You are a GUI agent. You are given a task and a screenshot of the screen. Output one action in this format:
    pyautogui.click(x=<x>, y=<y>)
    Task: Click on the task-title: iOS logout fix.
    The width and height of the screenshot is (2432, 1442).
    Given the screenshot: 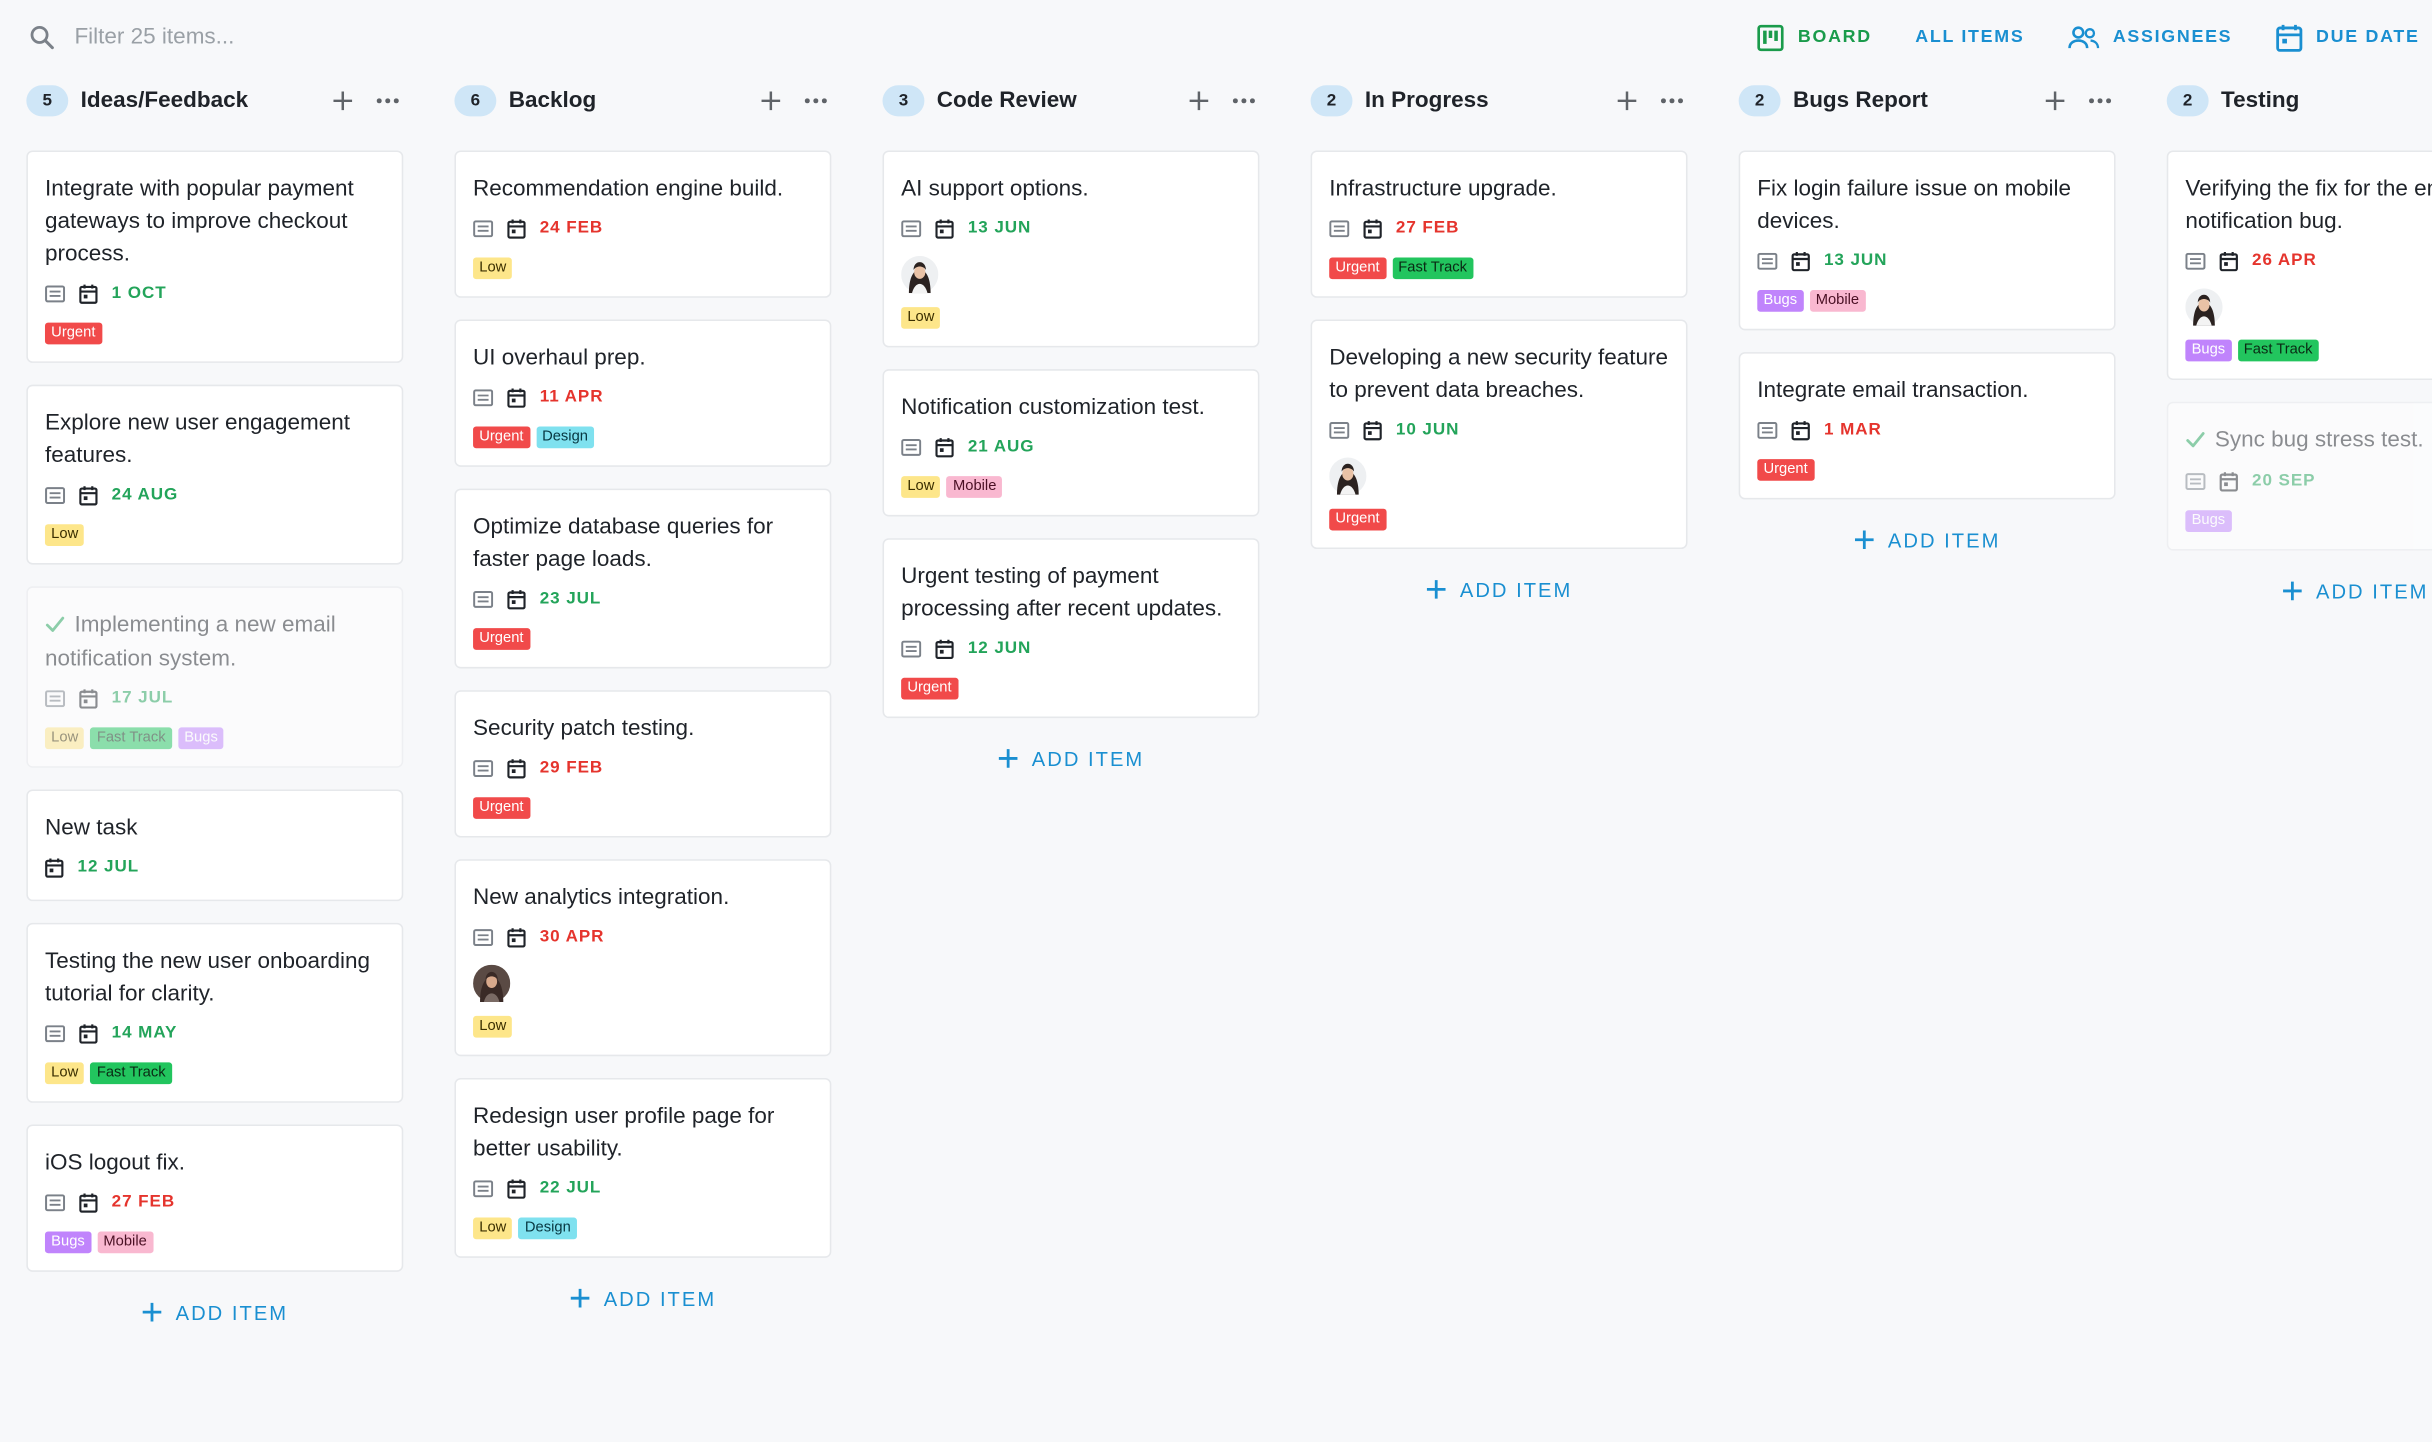 What is the action you would take?
    pyautogui.click(x=114, y=1163)
    